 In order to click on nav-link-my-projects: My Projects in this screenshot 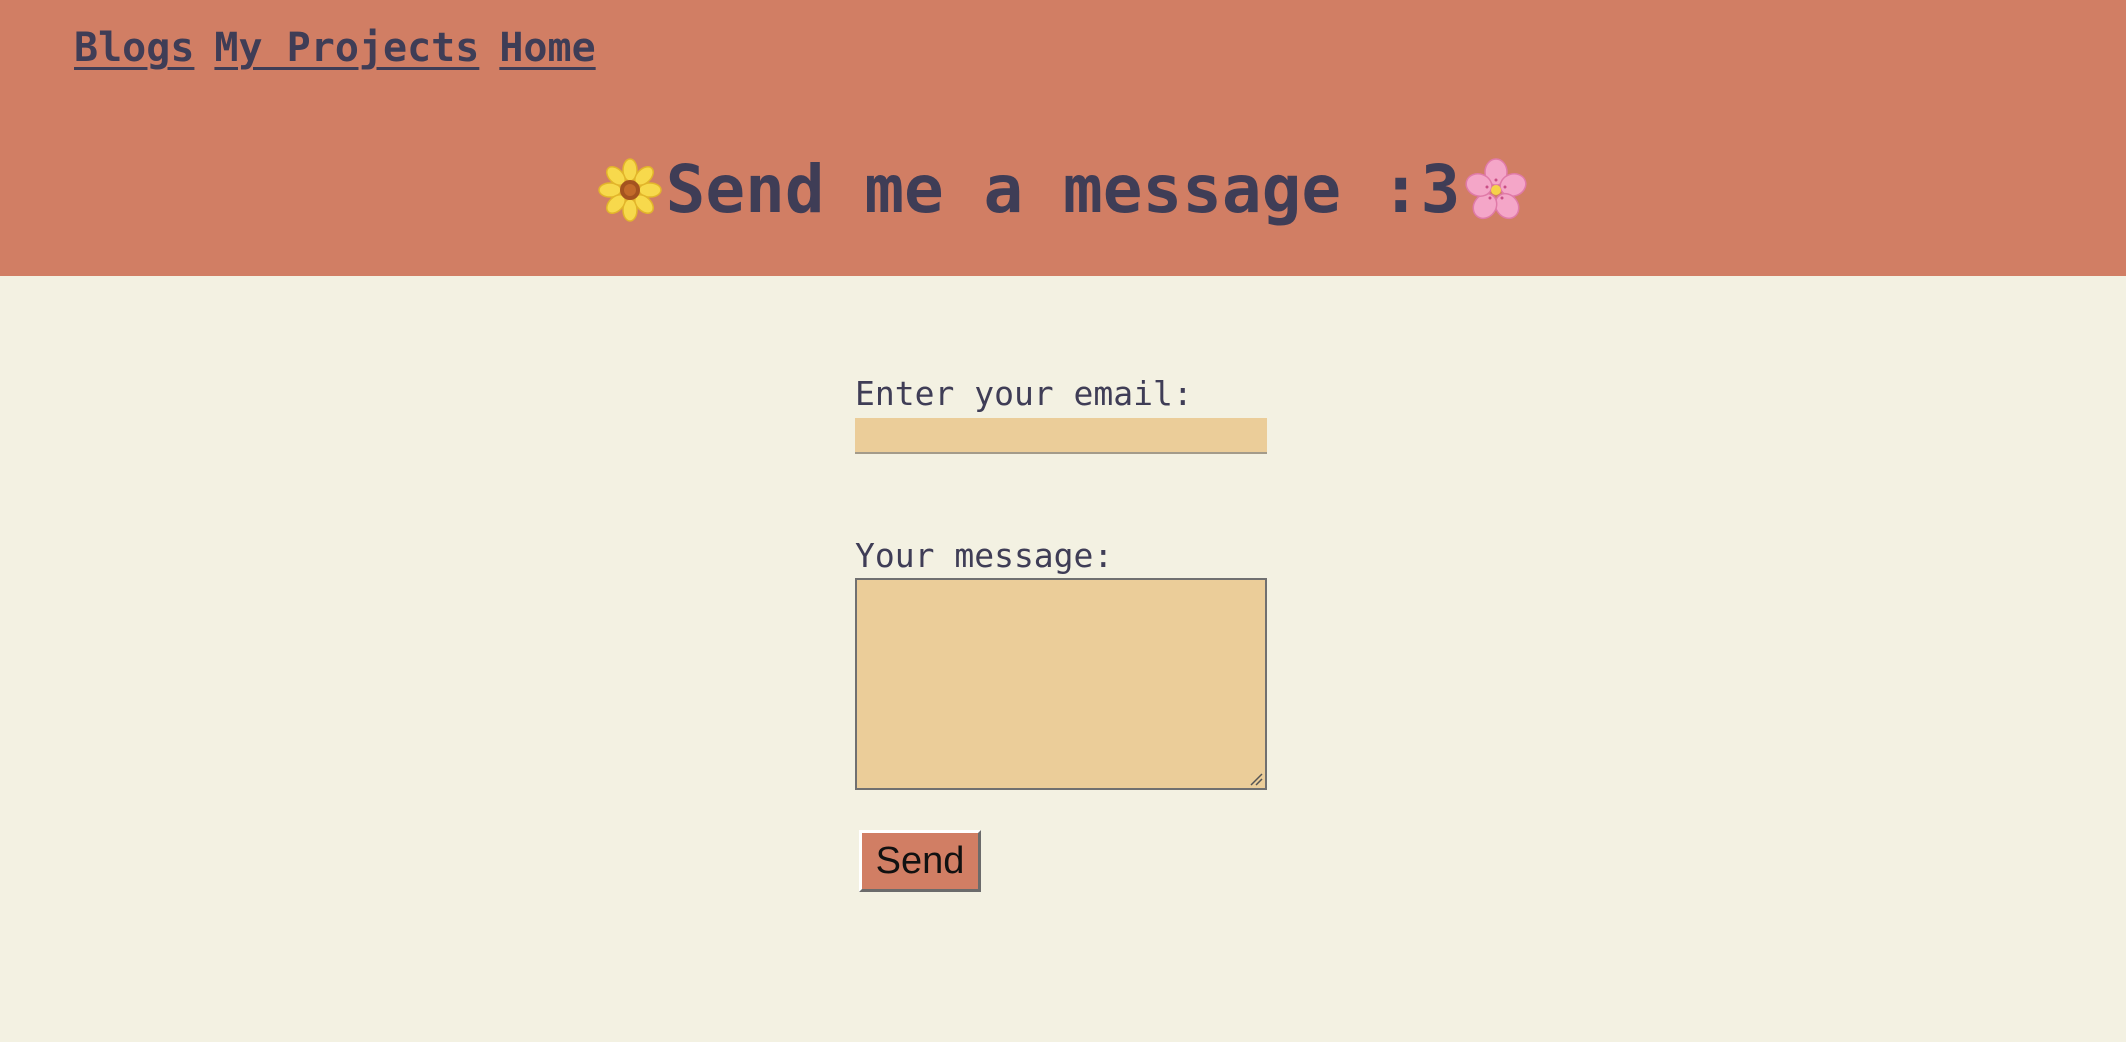, I will do `click(346, 48)`.